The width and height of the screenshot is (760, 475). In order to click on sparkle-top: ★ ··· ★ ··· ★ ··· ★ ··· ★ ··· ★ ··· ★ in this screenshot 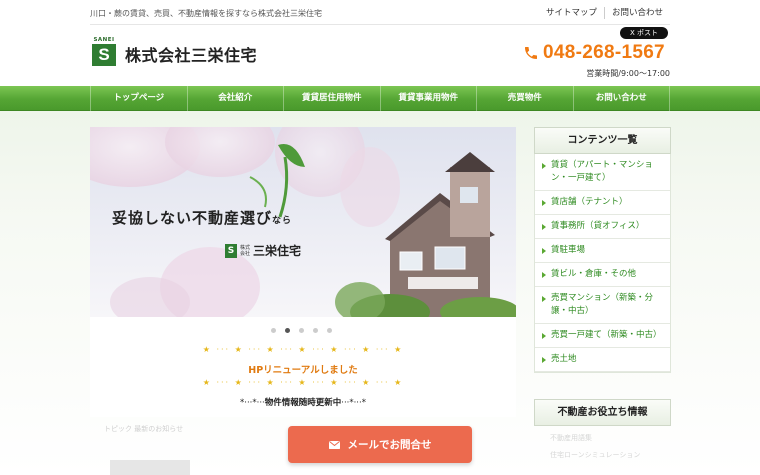, I will do `click(303, 349)`.